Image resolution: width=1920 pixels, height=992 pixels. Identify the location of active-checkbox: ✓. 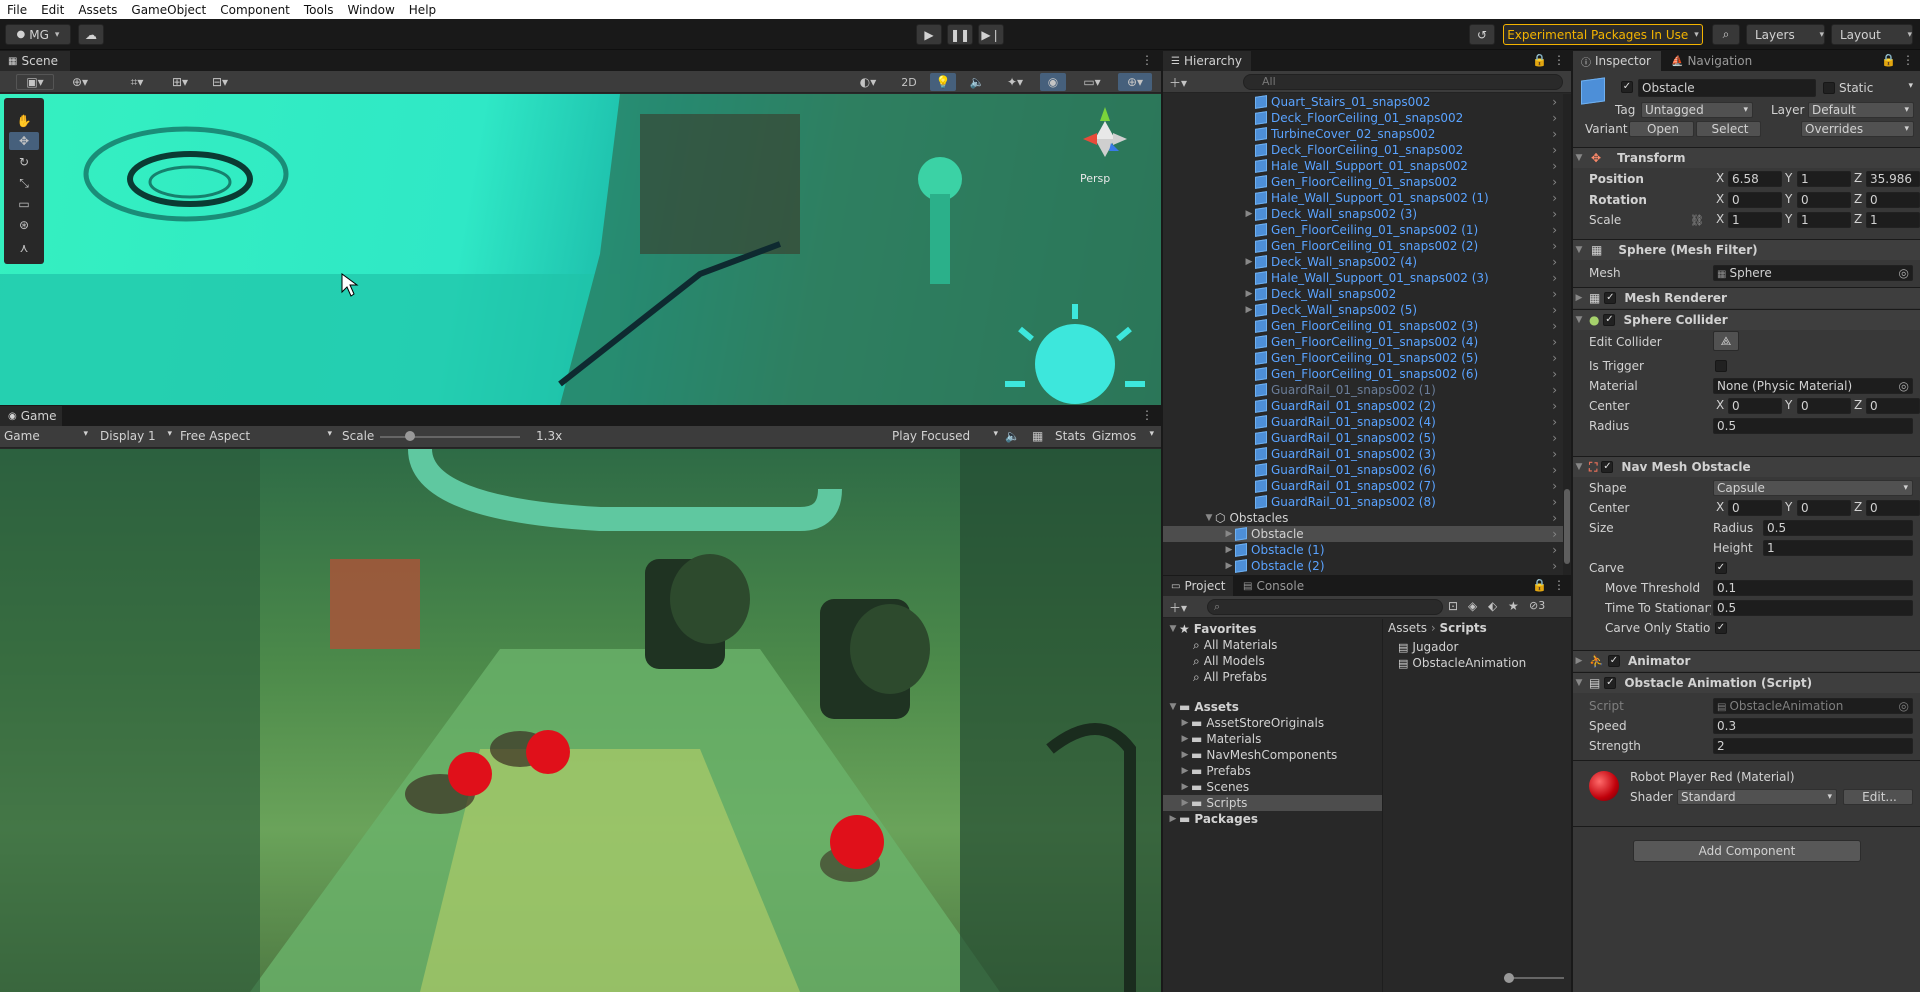
(1627, 87).